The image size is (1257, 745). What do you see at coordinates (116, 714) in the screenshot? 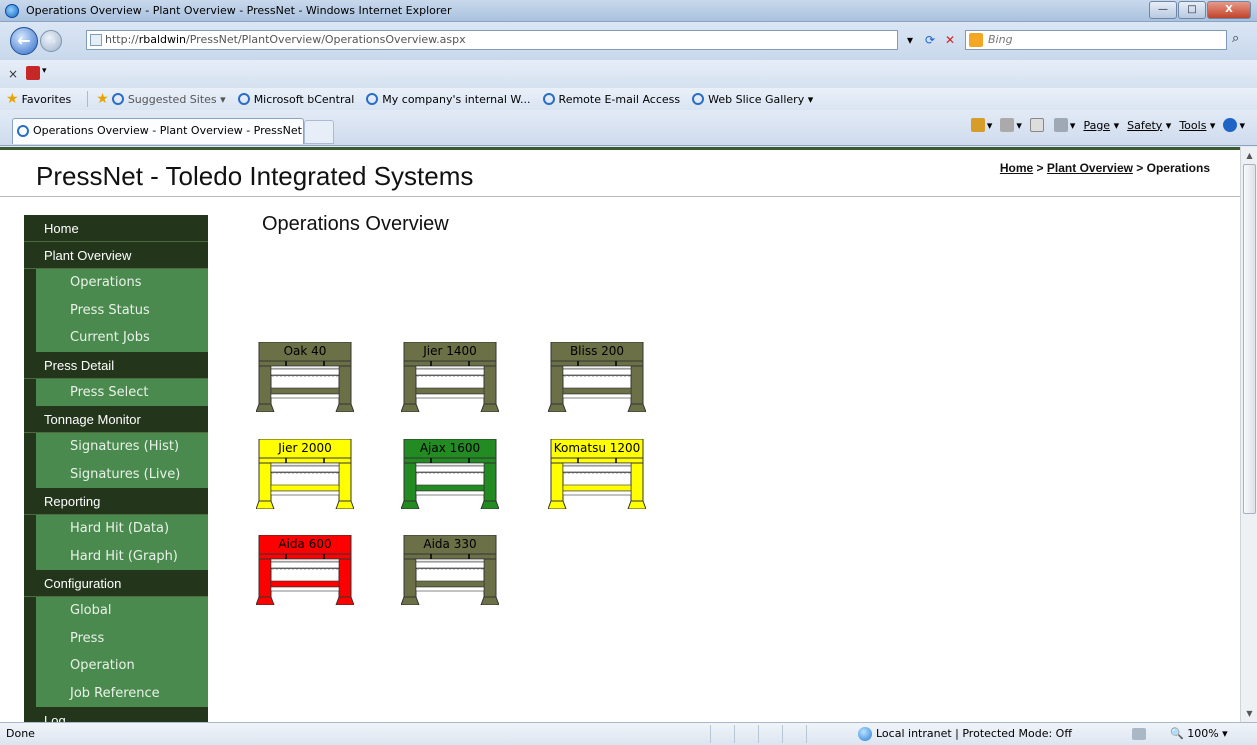
I see `nav-log: Log` at bounding box center [116, 714].